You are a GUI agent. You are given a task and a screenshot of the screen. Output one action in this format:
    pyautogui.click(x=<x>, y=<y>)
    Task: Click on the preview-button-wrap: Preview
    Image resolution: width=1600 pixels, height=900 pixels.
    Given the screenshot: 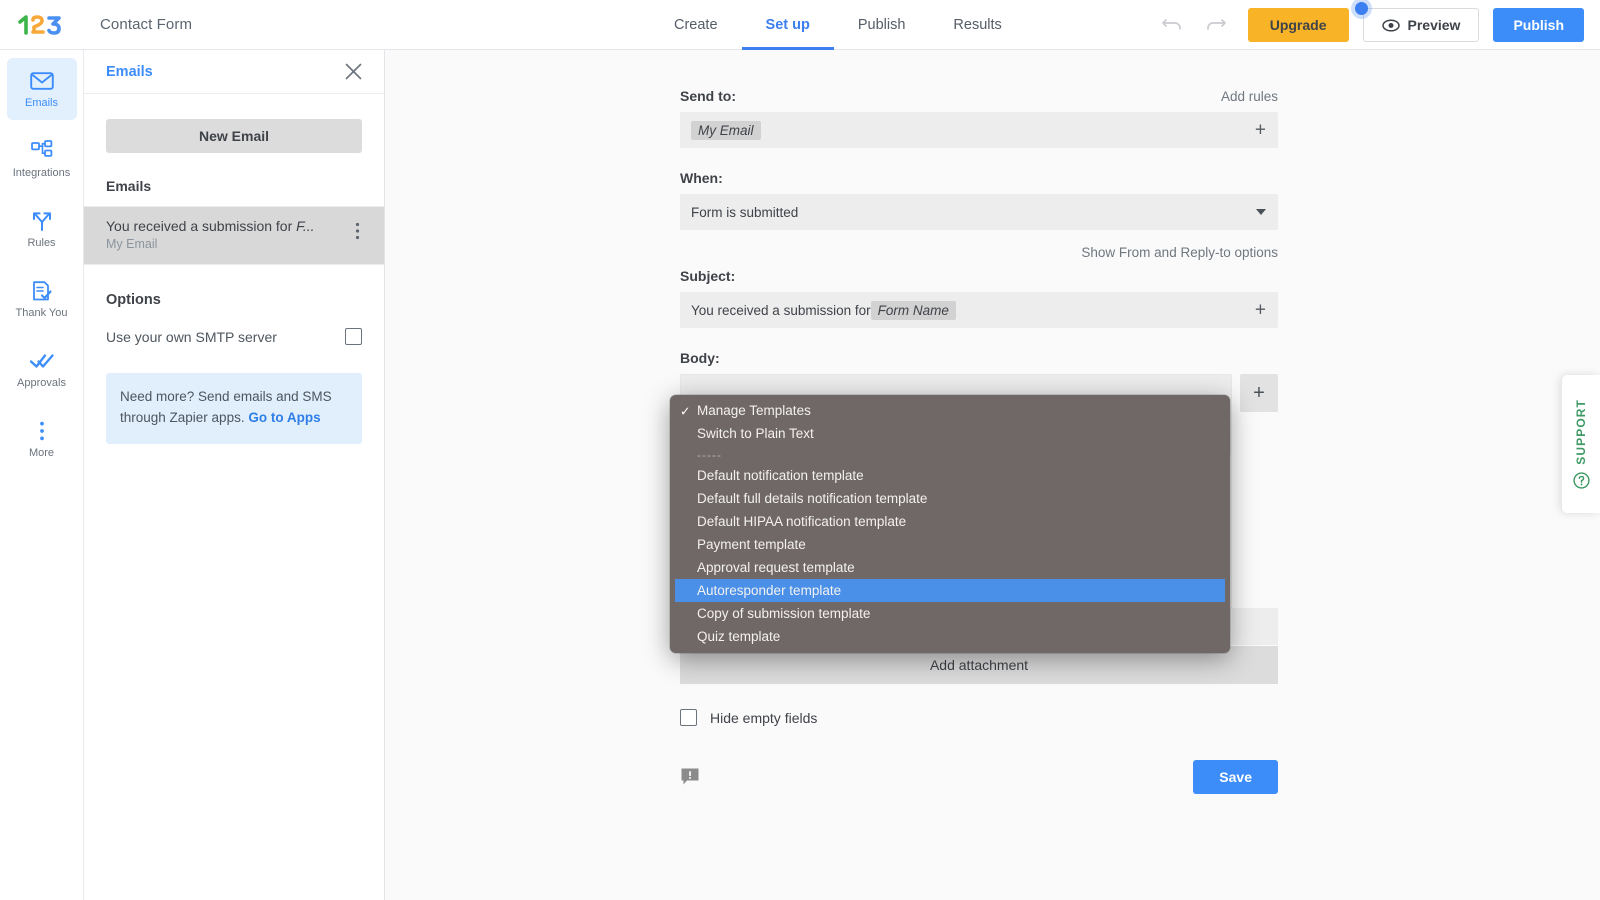 What is the action you would take?
    pyautogui.click(x=1417, y=22)
    